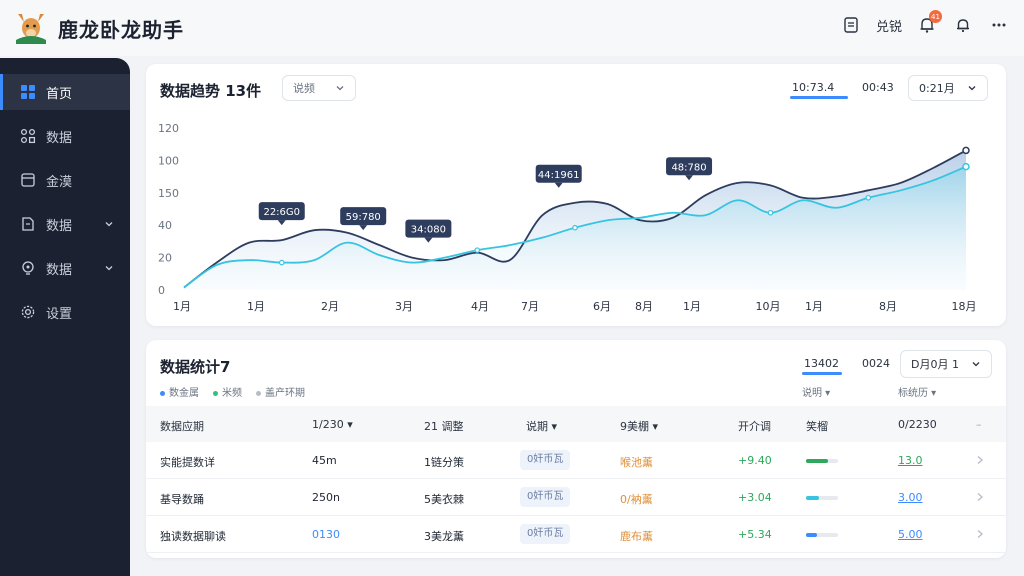 This screenshot has width=1024, height=576. Describe the element at coordinates (182, 499) in the screenshot. I see `row-name: 基导数踊` at that location.